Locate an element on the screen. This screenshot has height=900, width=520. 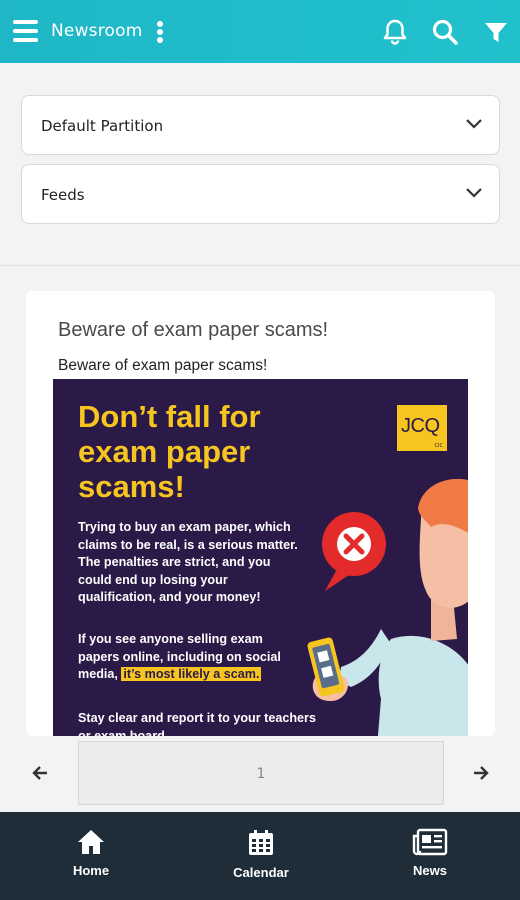
nav-news: News is located at coordinates (430, 863).